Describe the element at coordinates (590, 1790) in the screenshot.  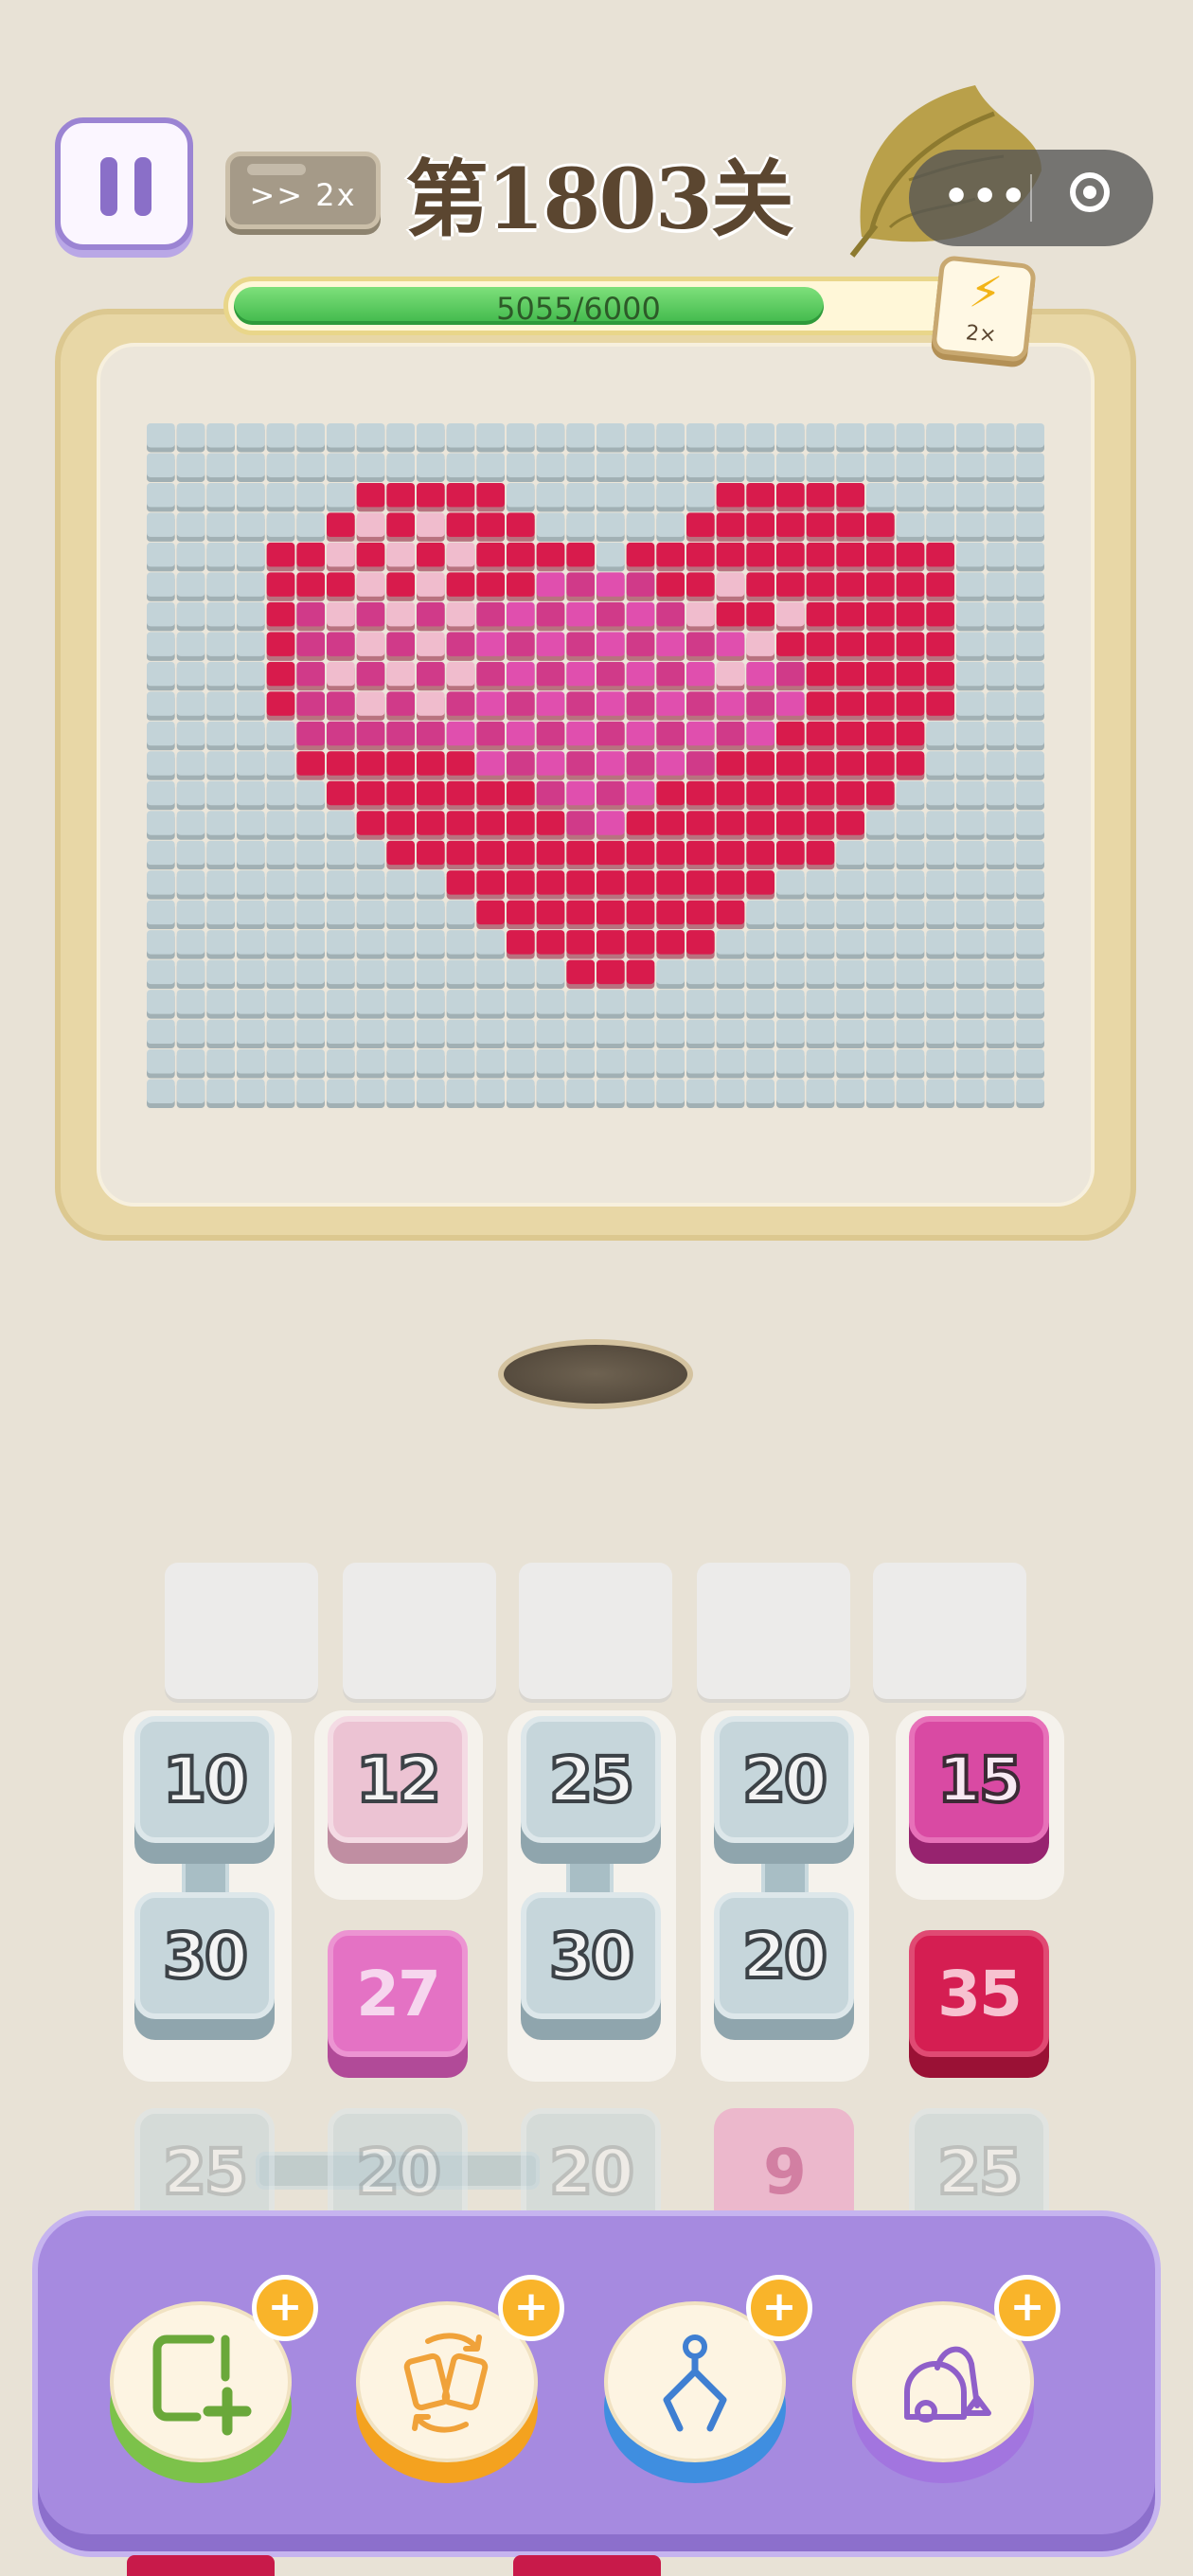
I see `number-tile: 25` at that location.